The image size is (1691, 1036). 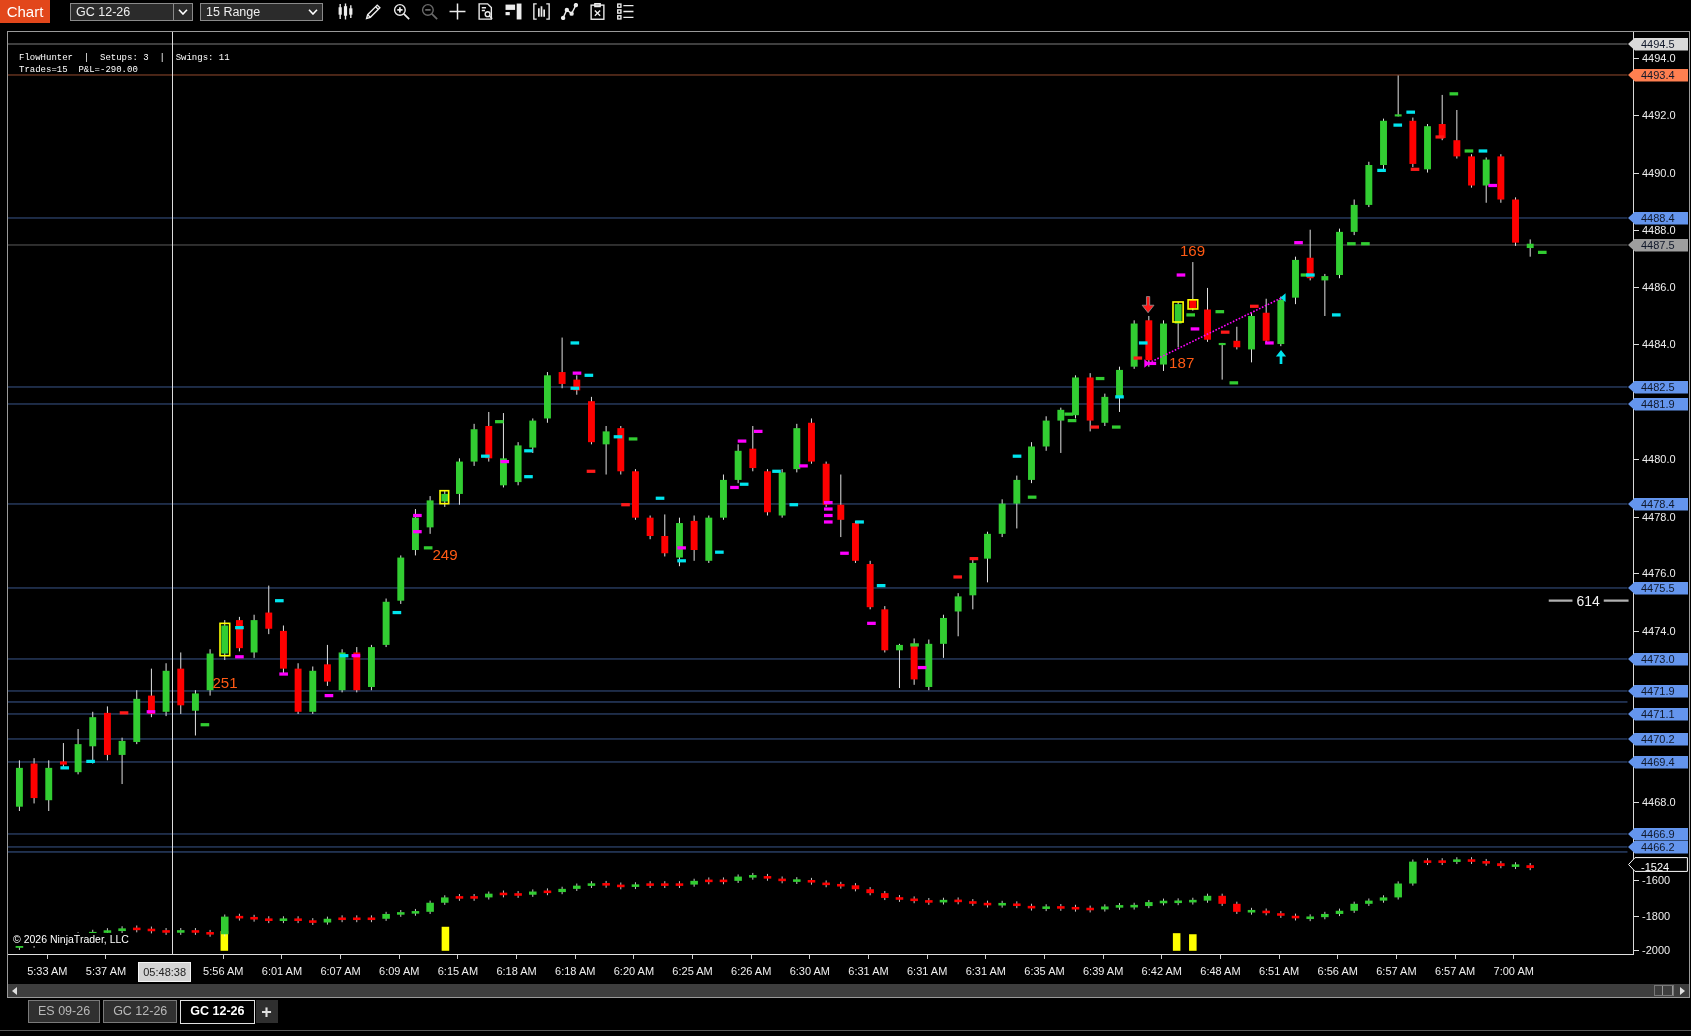 What do you see at coordinates (1281, 356) in the screenshot?
I see `up-arrow-marker` at bounding box center [1281, 356].